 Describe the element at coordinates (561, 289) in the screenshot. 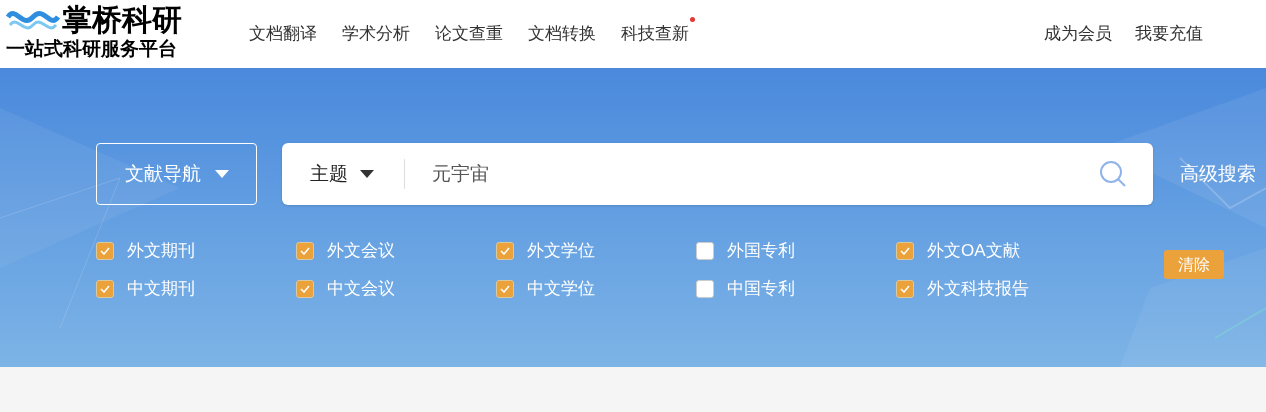

I see `checkbox-label: 中文学位` at that location.